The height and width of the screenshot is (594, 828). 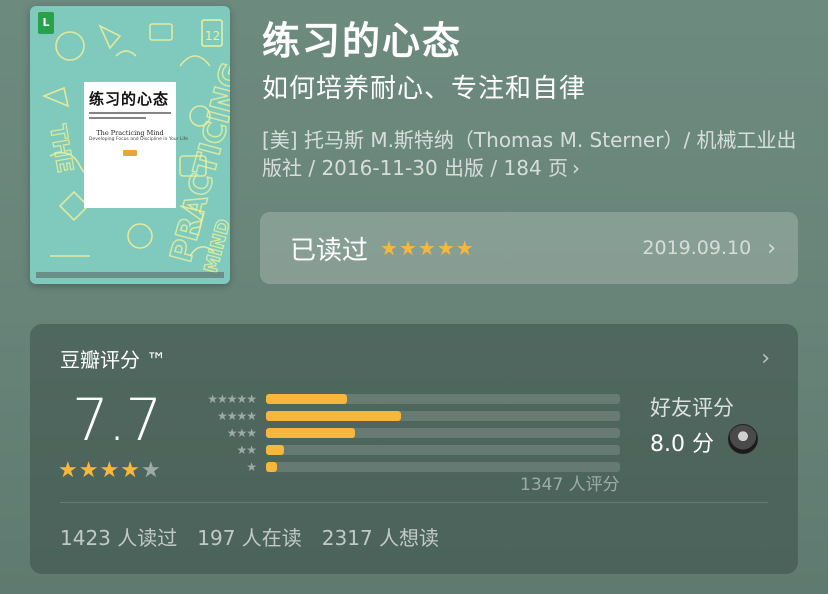 What do you see at coordinates (692, 408) in the screenshot?
I see `friend-rating-label: 好友评分` at bounding box center [692, 408].